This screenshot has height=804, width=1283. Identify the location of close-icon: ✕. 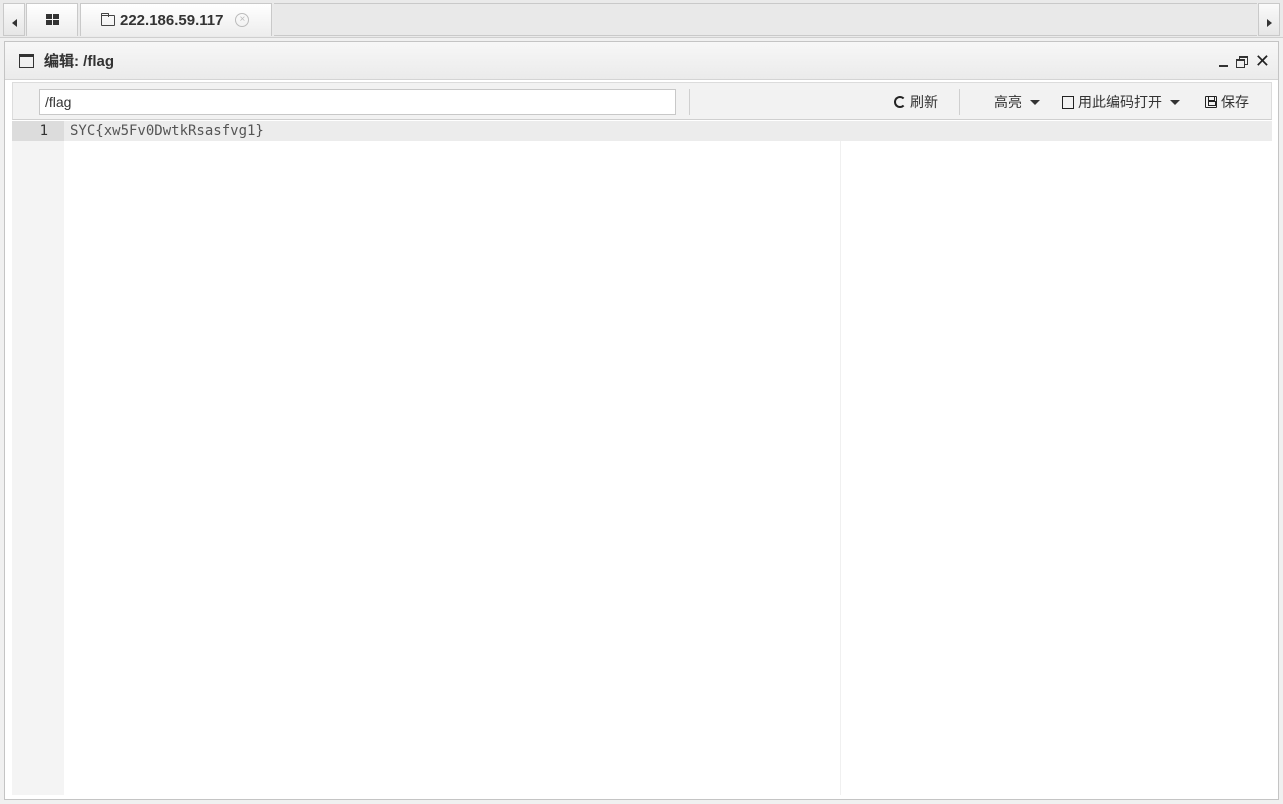
(1262, 61).